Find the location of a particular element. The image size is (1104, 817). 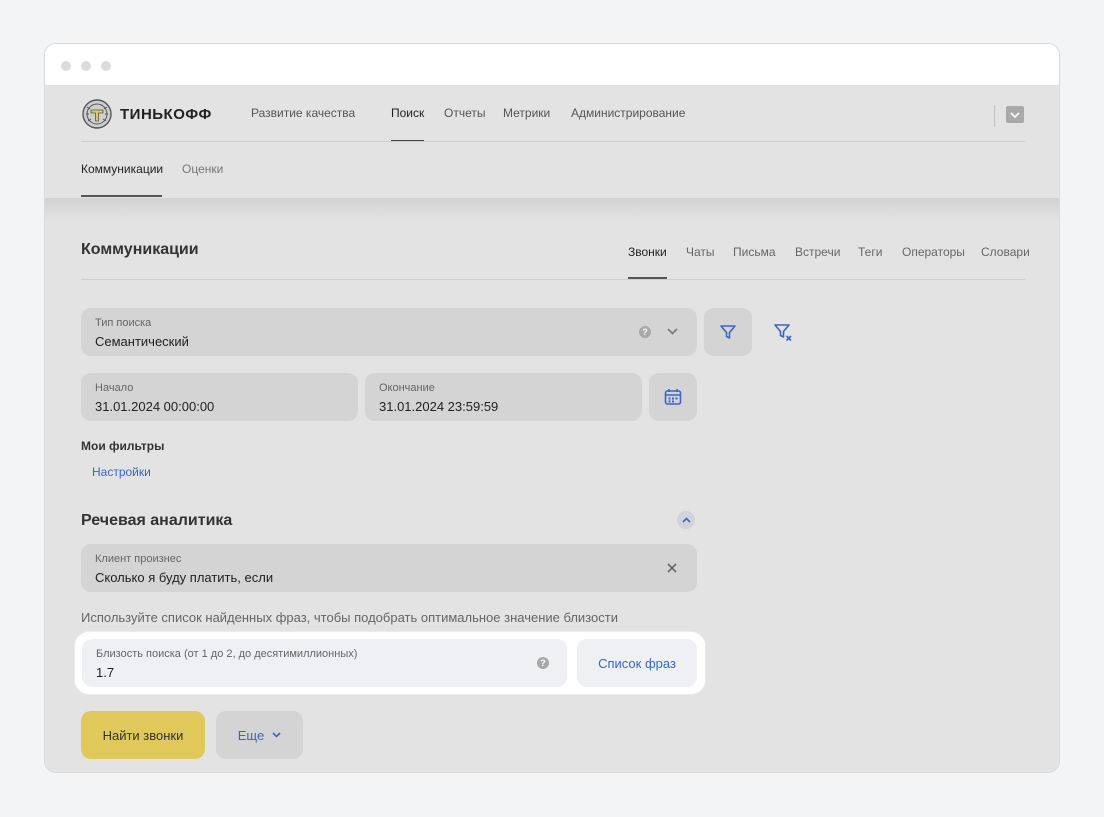

client-said-value: Сколько я буду платить, если is located at coordinates (184, 577).